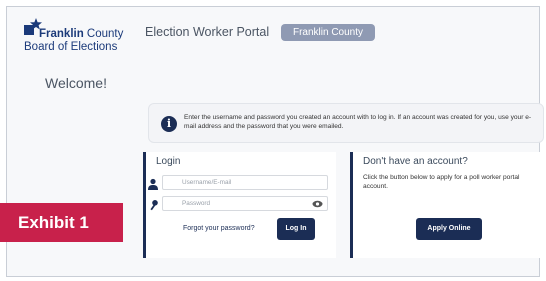  Describe the element at coordinates (328, 32) in the screenshot. I see `county-badge: Franklin County` at that location.